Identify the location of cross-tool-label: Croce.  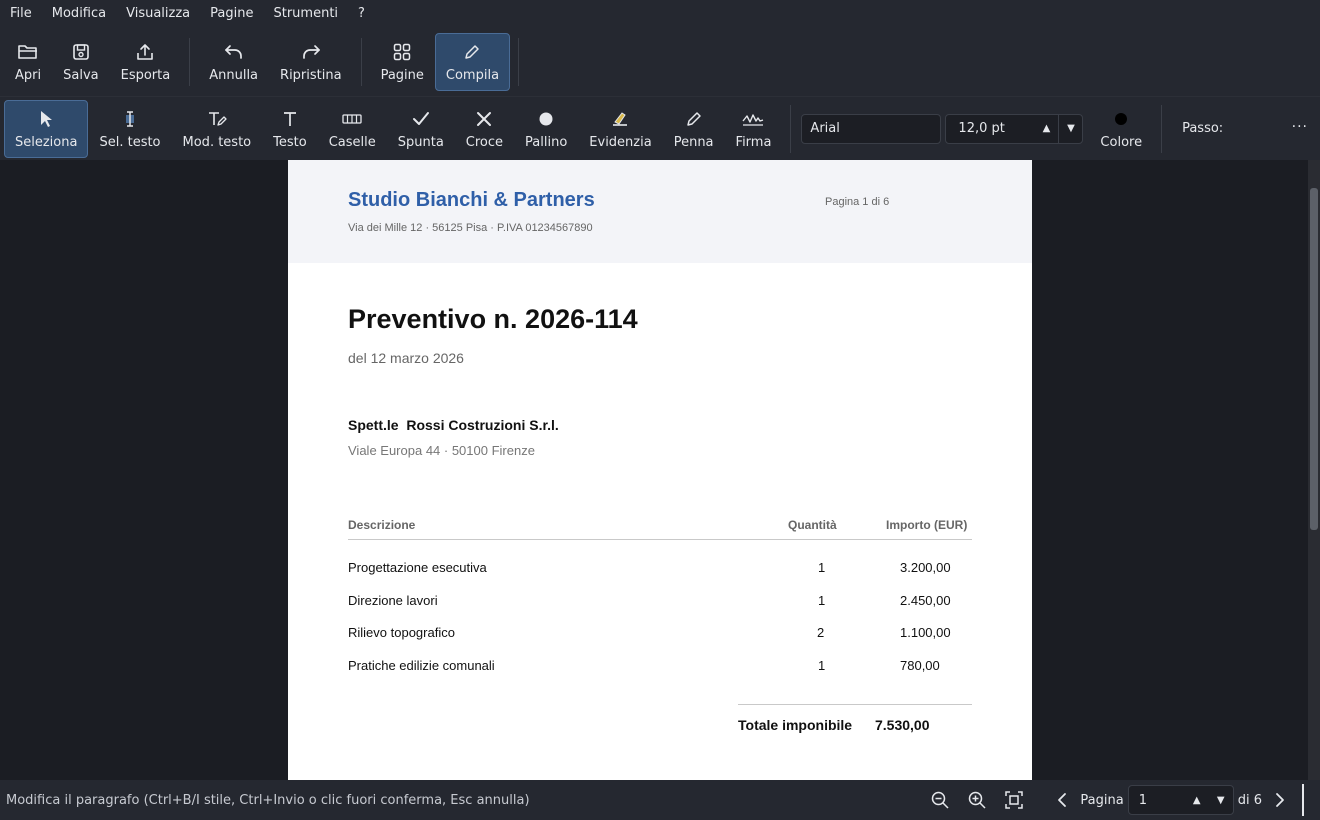
(484, 142).